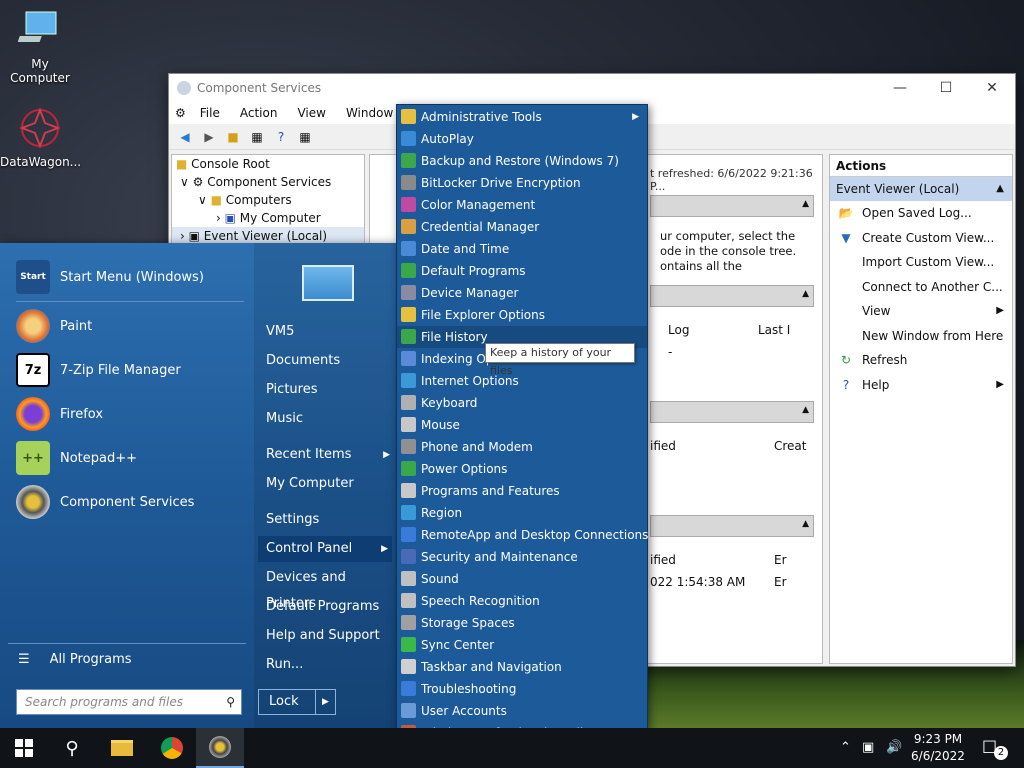  What do you see at coordinates (330, 588) in the screenshot?
I see `start-link-devices-and-printers: Devices and Printers` at bounding box center [330, 588].